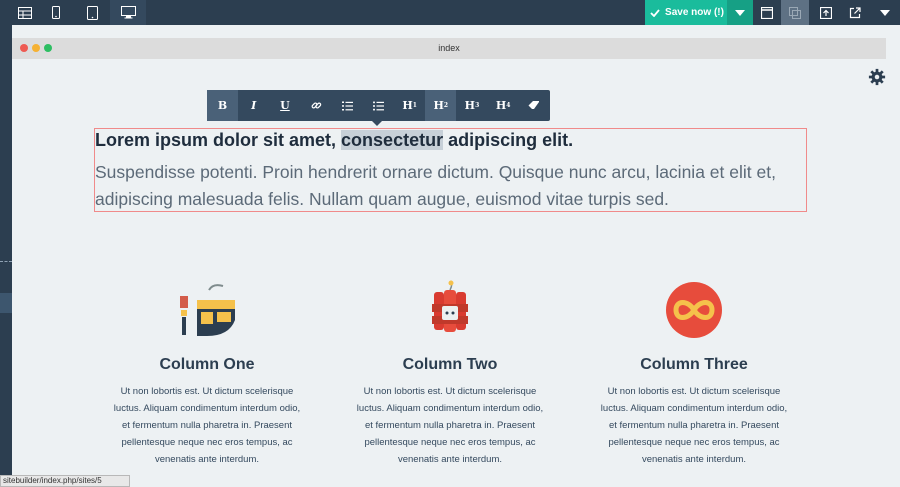 The height and width of the screenshot is (487, 900). I want to click on heading-3-button: H3, so click(471, 105).